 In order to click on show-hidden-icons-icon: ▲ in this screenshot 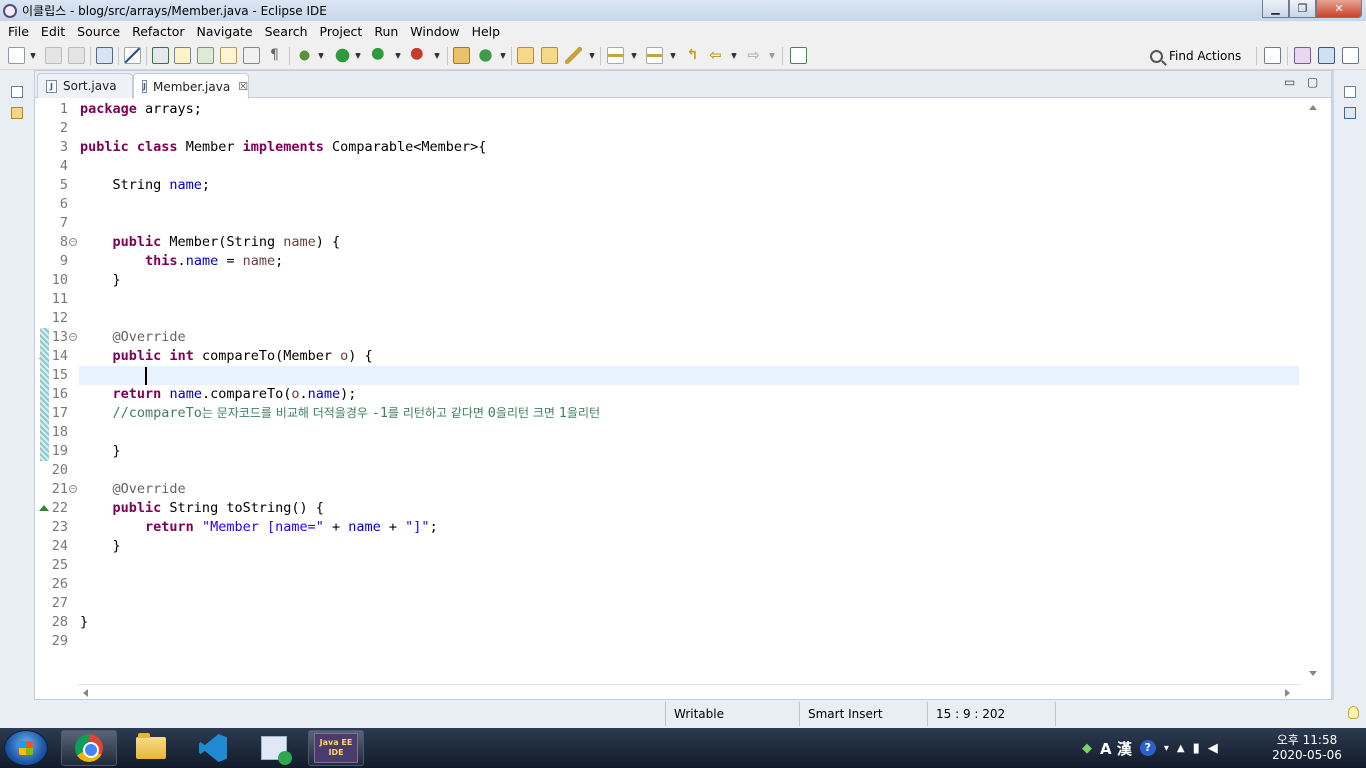, I will do `click(1181, 748)`.